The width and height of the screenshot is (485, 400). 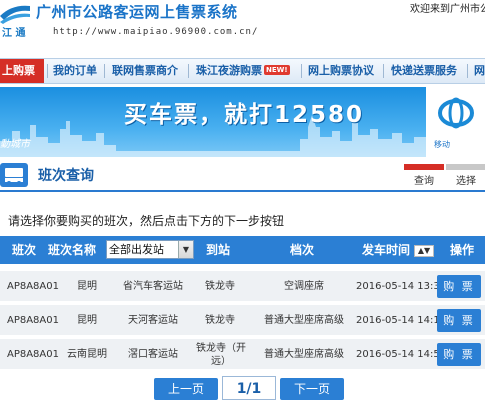 What do you see at coordinates (14, 33) in the screenshot?
I see `logo-brand-text: 江 通` at bounding box center [14, 33].